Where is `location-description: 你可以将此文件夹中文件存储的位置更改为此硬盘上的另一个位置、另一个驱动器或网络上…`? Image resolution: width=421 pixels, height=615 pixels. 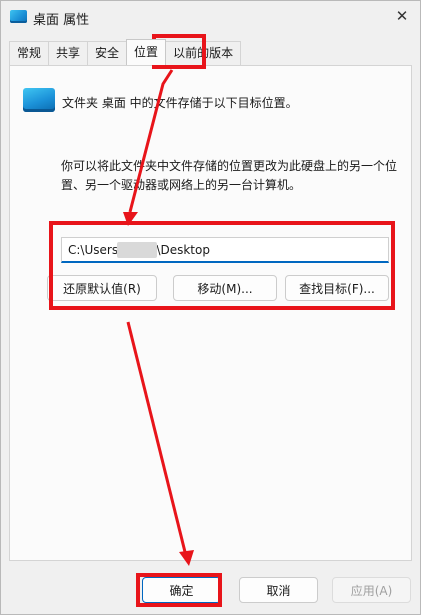 location-description: 你可以将此文件夹中文件存储的位置更改为此硬盘上的另一个位置、另一个驱动器或网络上… is located at coordinates (229, 175).